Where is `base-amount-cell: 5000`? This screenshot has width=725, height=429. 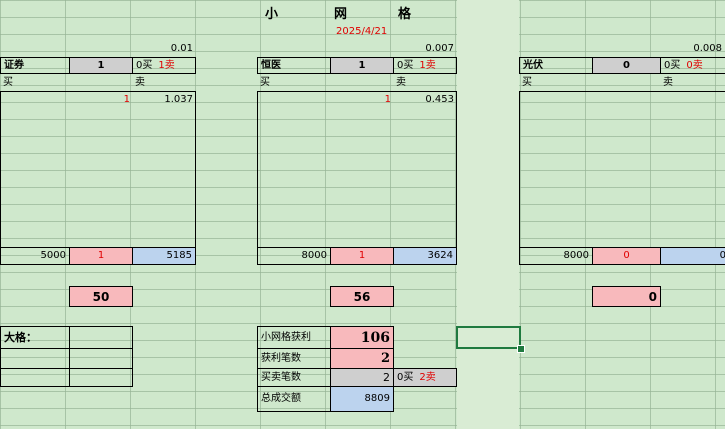
base-amount-cell: 5000 is located at coordinates (35, 256).